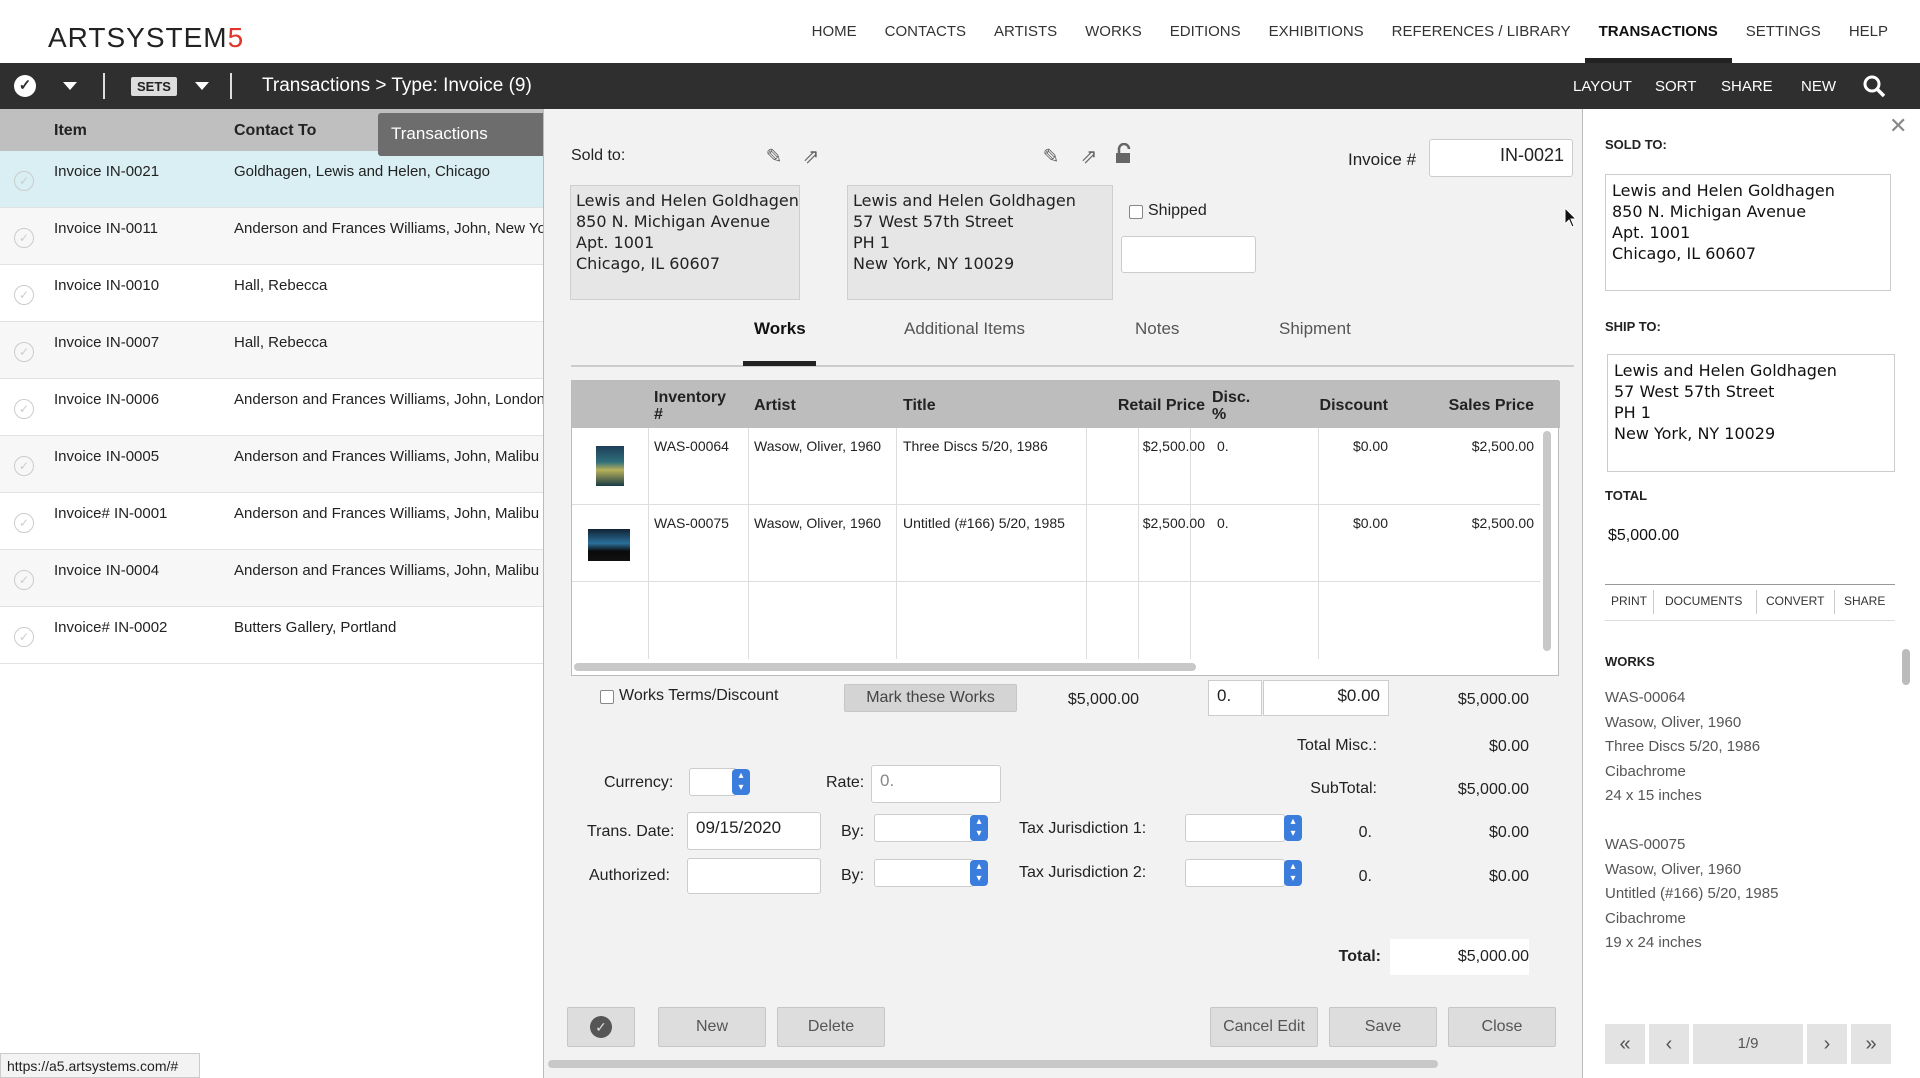 This screenshot has width=1920, height=1078. Describe the element at coordinates (601, 1027) in the screenshot. I see `confirm-button: ✓` at that location.